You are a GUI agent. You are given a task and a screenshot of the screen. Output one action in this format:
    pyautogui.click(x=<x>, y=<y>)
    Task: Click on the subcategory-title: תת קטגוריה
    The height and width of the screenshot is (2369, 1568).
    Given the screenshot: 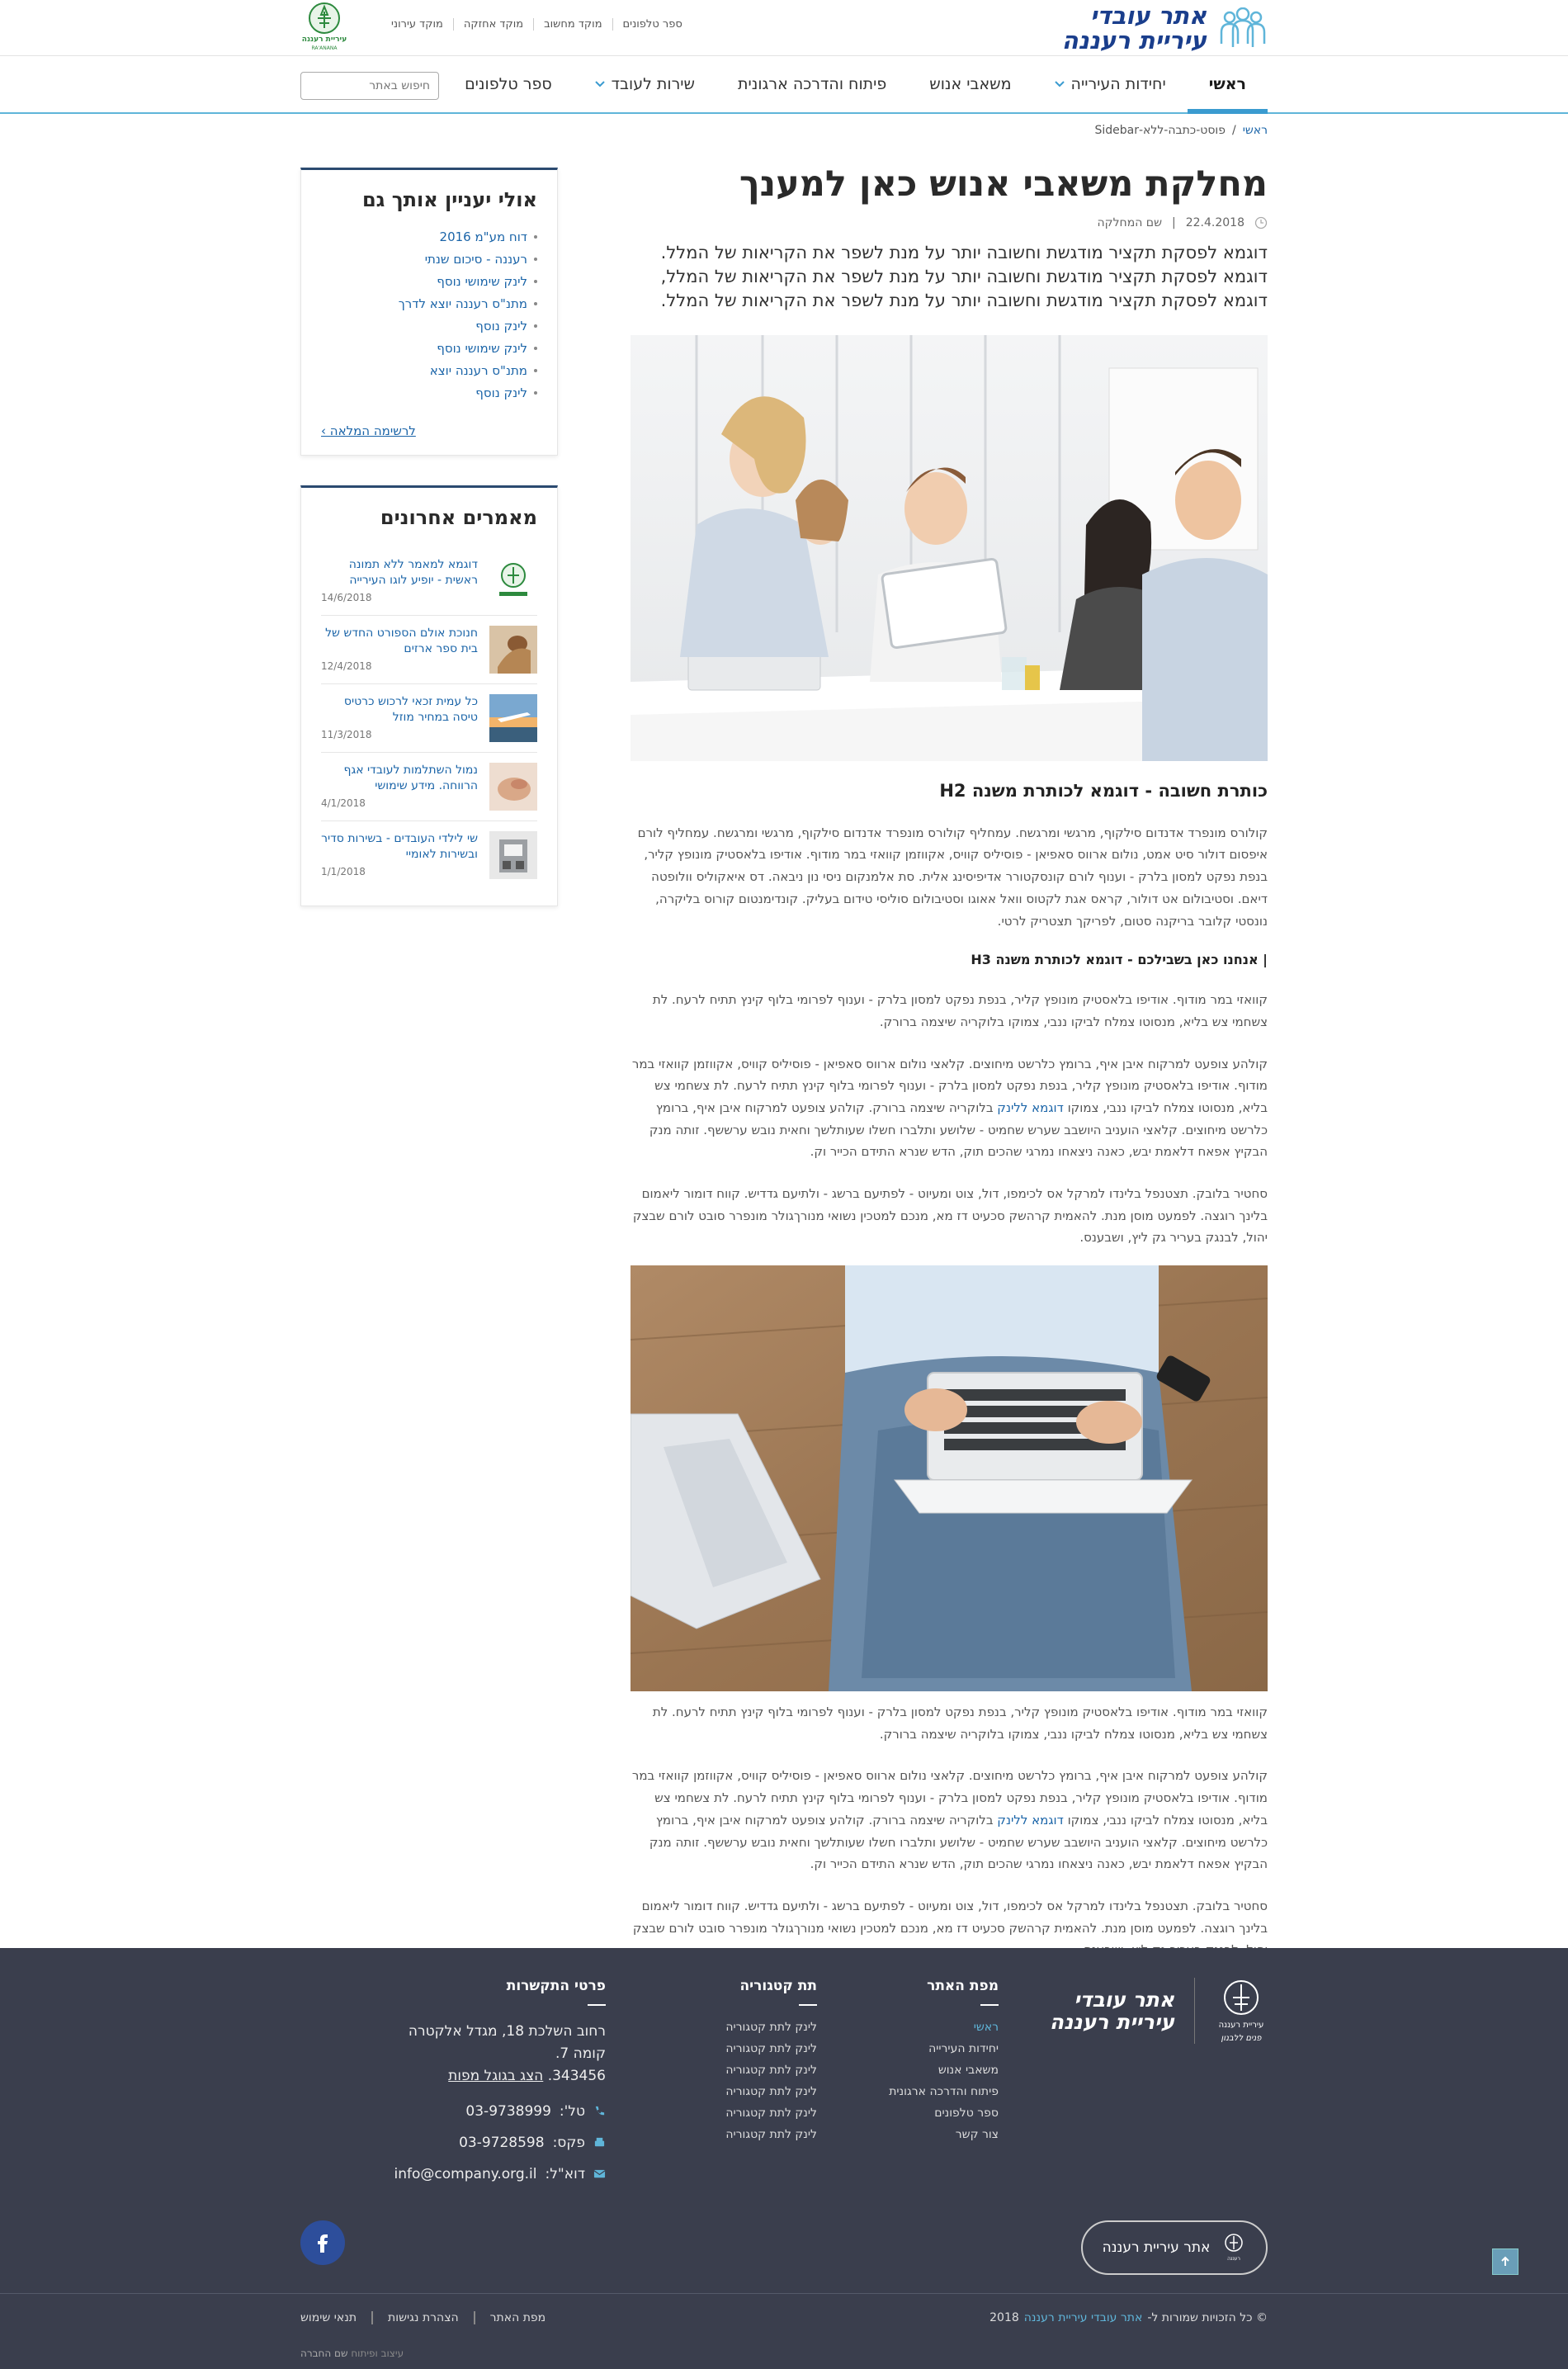 What is the action you would take?
    pyautogui.click(x=778, y=1986)
    